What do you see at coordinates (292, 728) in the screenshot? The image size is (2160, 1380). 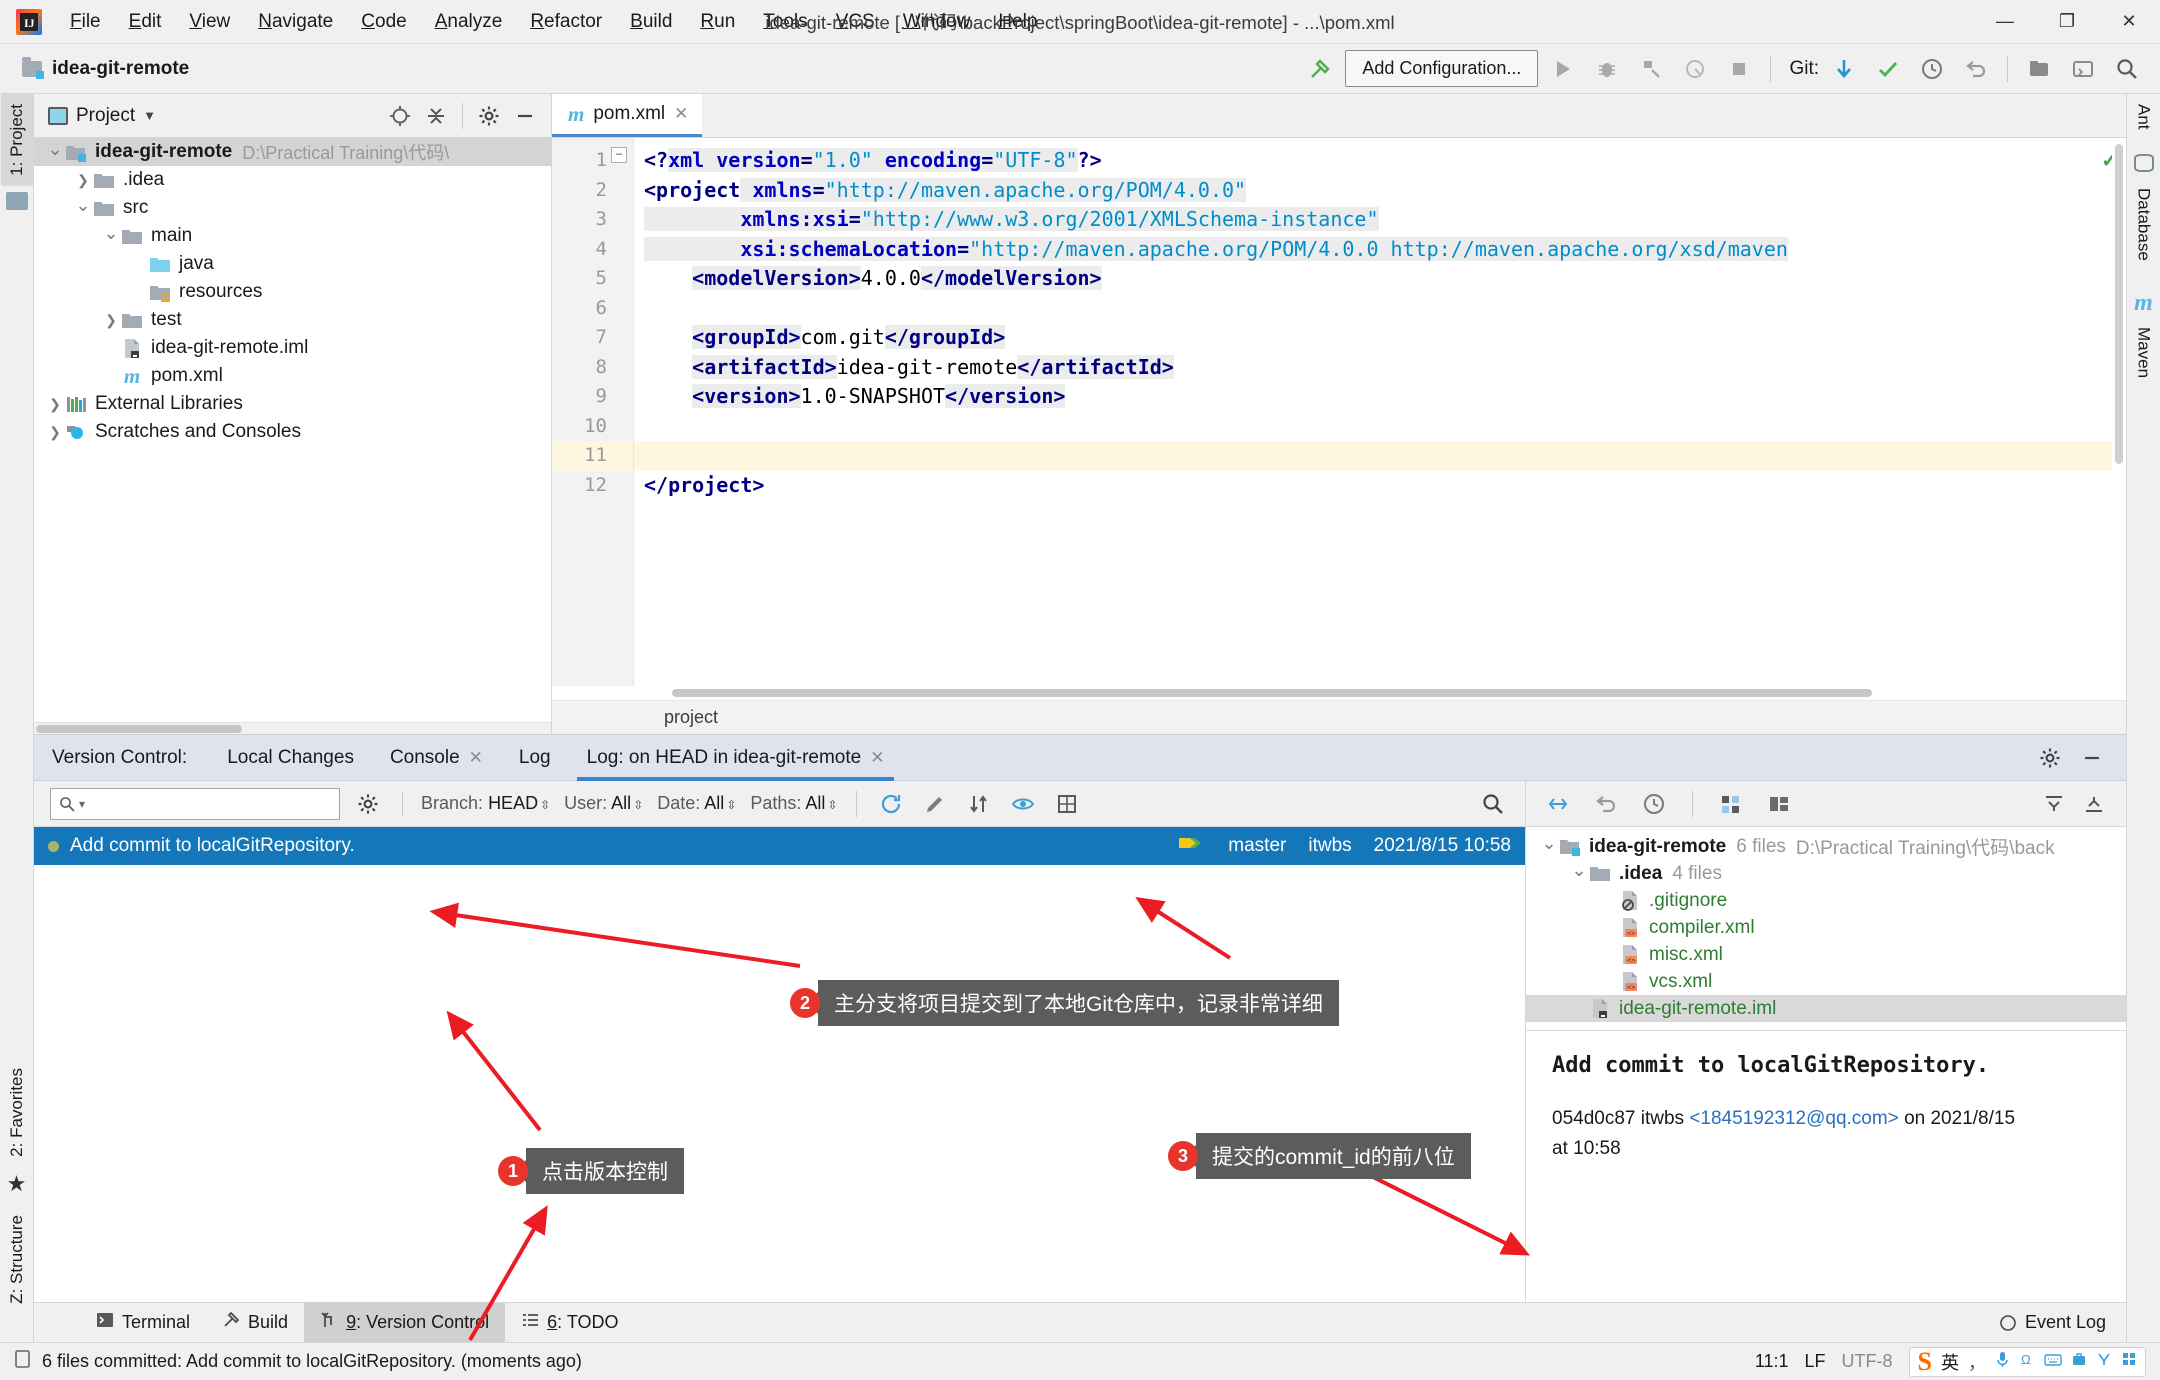 I see `project-tree-hscrollbar` at bounding box center [292, 728].